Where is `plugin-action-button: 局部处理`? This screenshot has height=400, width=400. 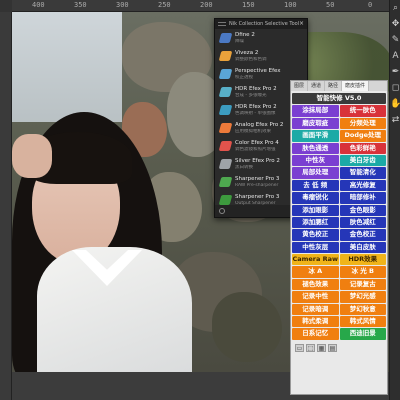
plugin-action-button: 局部处理 is located at coordinates (315, 173).